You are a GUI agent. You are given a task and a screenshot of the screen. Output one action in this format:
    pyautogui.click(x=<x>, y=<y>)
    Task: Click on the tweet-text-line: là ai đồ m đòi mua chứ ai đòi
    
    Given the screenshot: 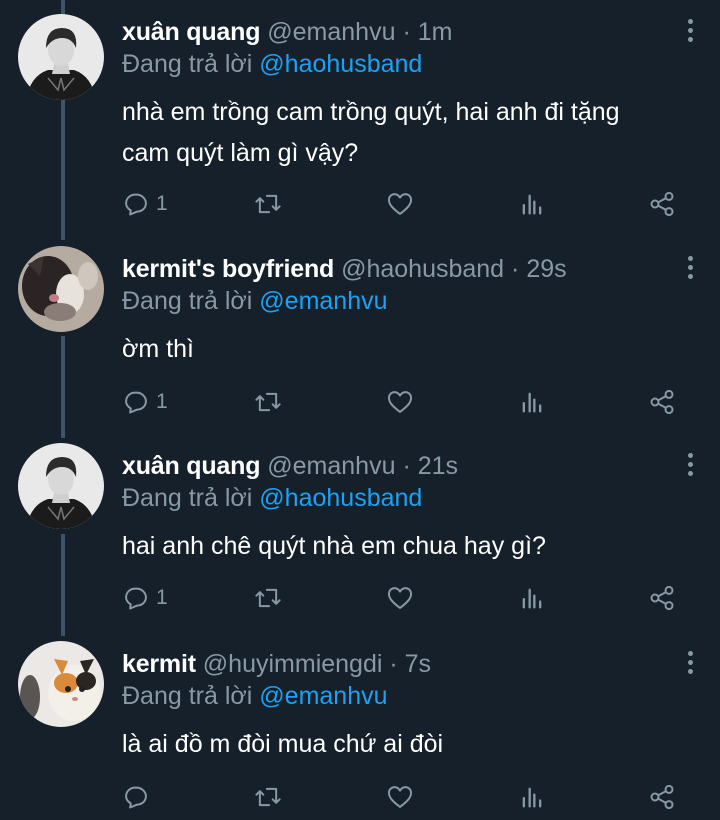 What is the action you would take?
    pyautogui.click(x=283, y=744)
    